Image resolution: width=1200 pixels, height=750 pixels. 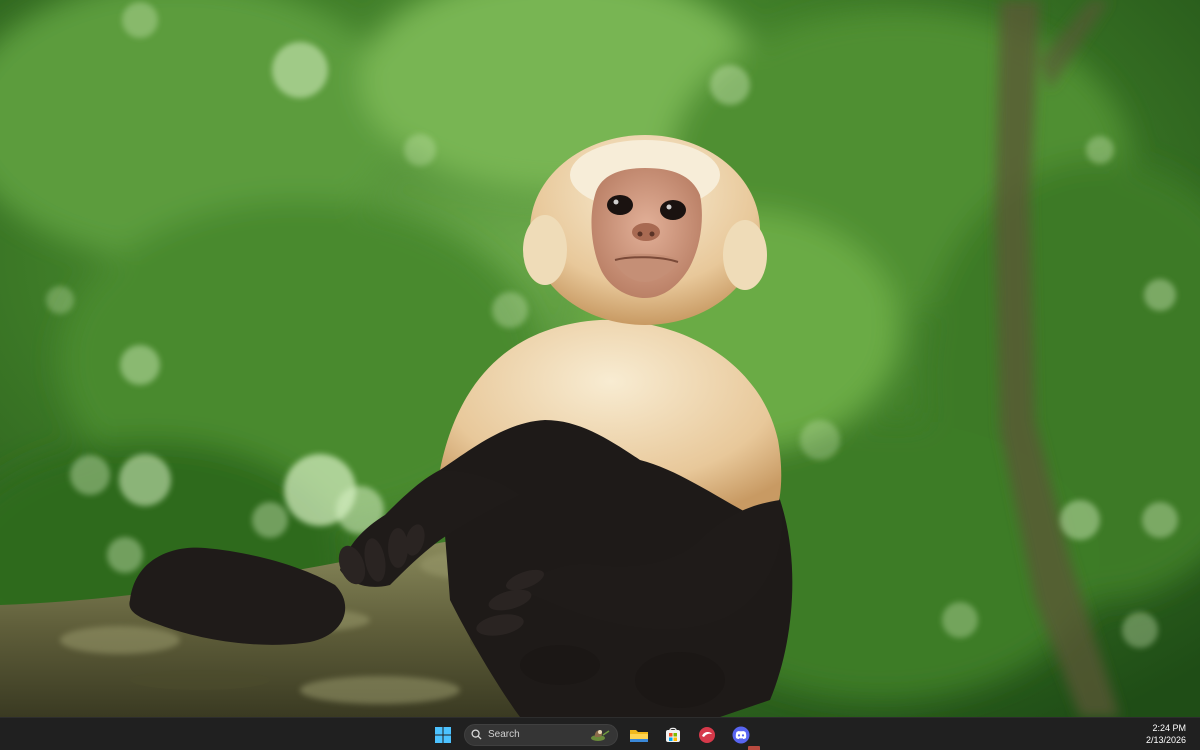 I want to click on taskbar: Search 2:24 PM 2/13/2026, so click(x=600, y=733).